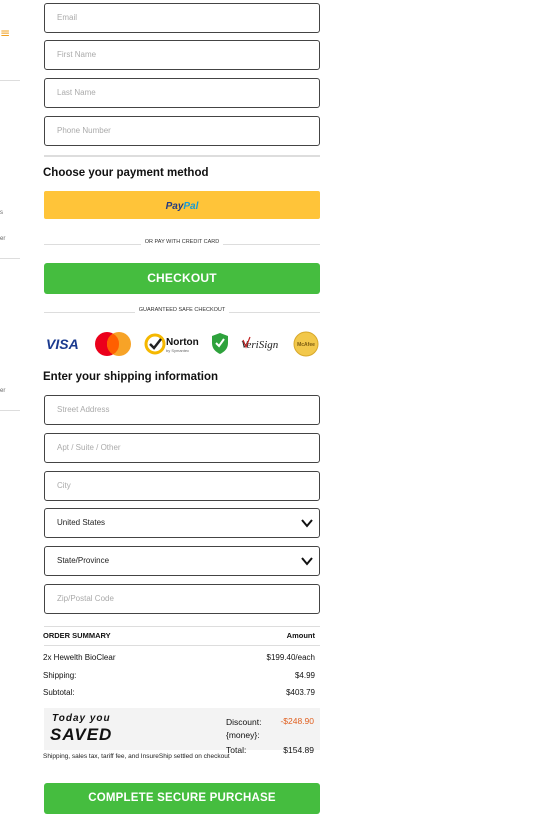 This screenshot has height=818, width=557. I want to click on discount-value: -$248.90, so click(297, 721).